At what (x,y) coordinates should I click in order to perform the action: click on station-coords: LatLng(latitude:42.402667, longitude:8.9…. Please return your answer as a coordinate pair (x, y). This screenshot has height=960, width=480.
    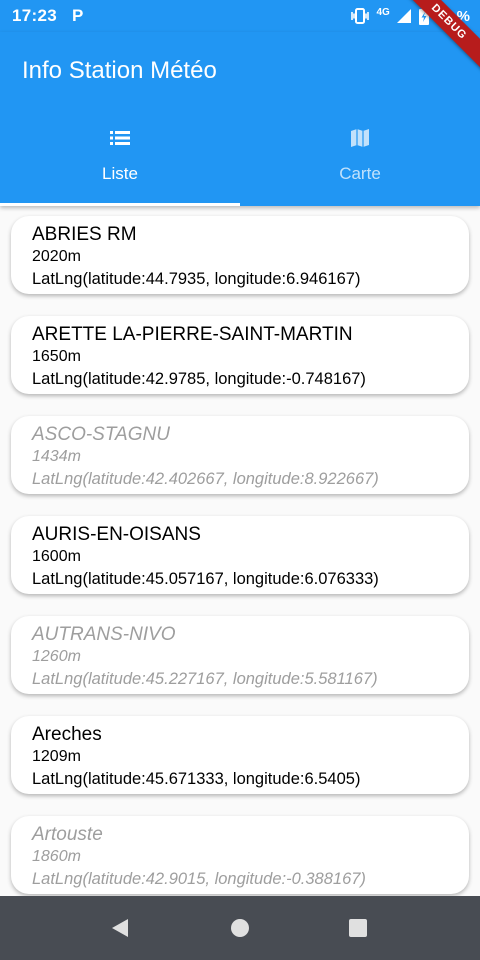
    Looking at the image, I should click on (205, 479).